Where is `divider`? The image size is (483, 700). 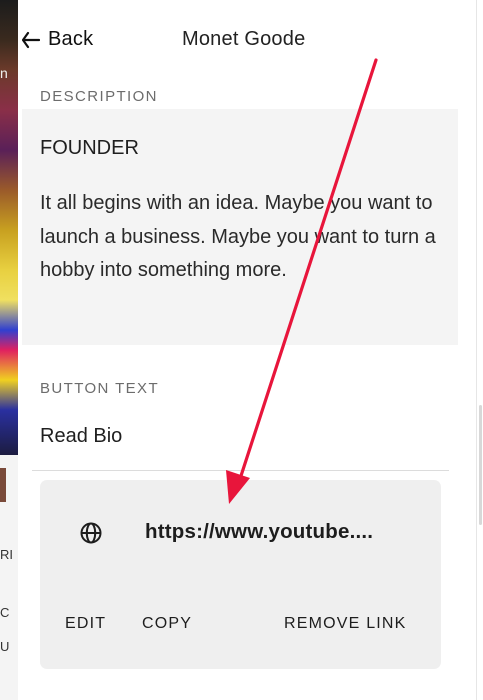
divider is located at coordinates (240, 470).